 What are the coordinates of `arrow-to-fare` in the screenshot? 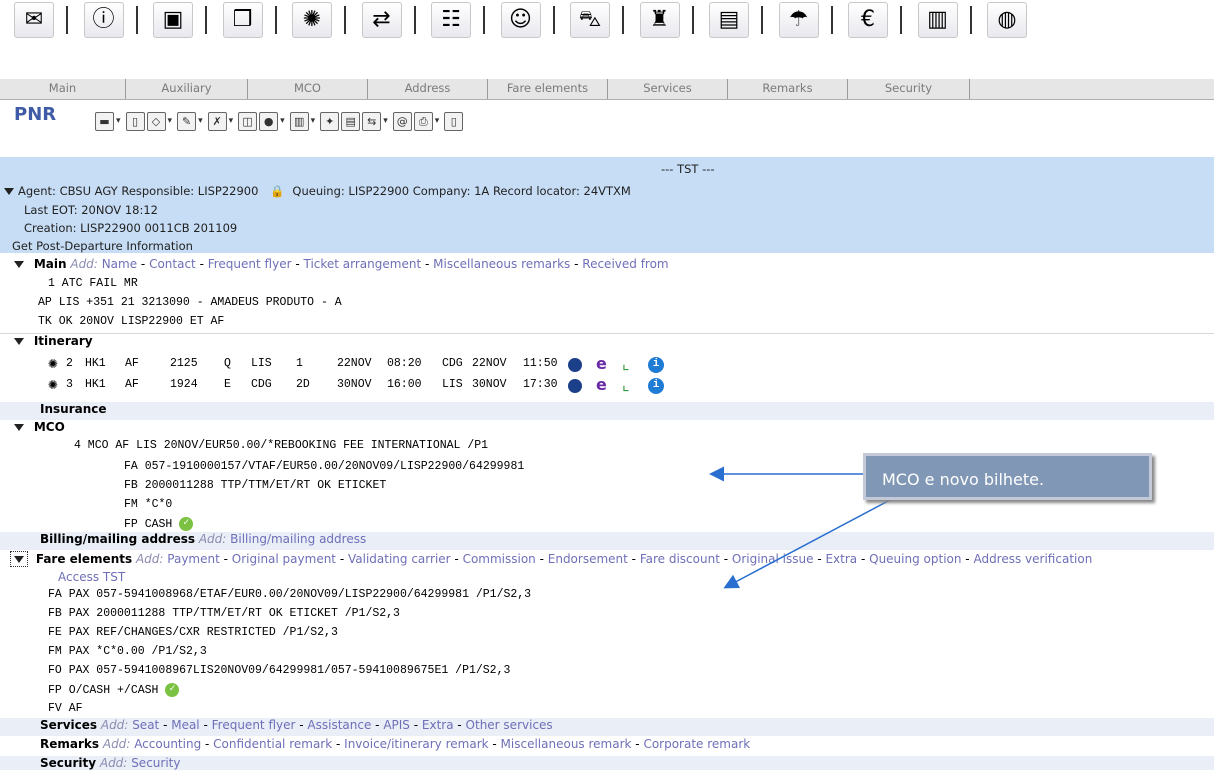 It's located at (807, 544).